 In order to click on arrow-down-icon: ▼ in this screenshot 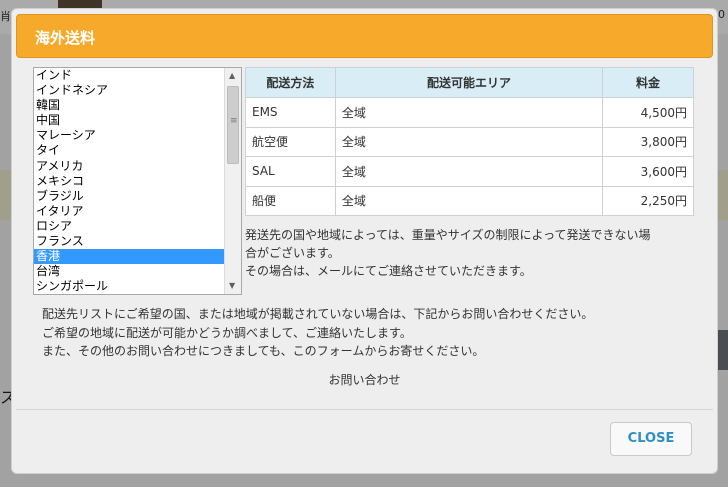, I will do `click(232, 285)`.